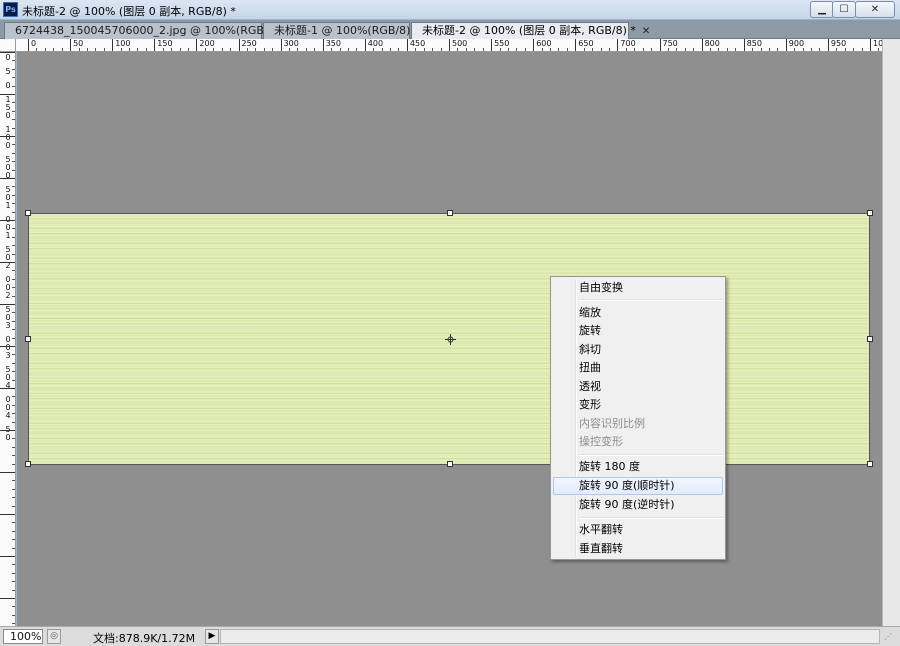  I want to click on menu-item-flip-vertical: 垂直翻转, so click(638, 549).